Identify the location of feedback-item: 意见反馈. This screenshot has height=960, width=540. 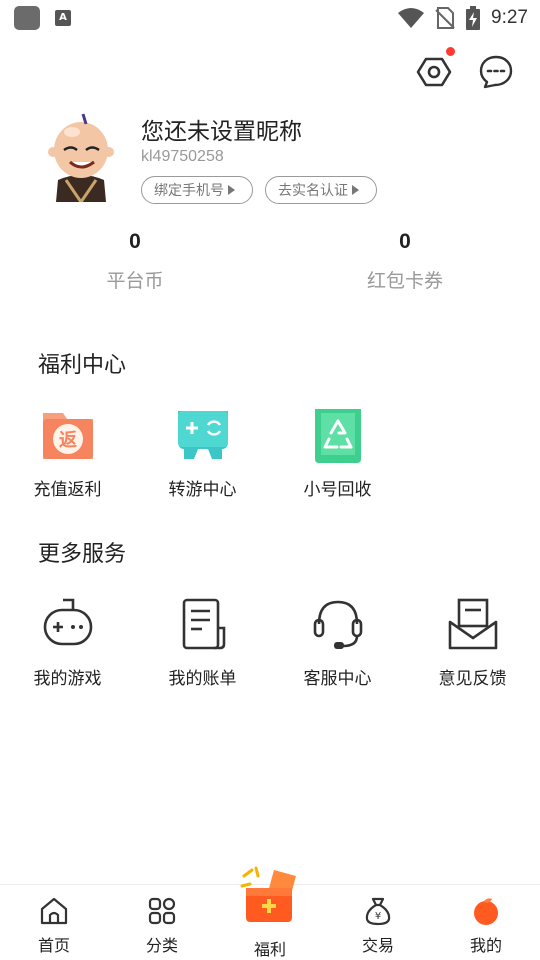
(472, 641).